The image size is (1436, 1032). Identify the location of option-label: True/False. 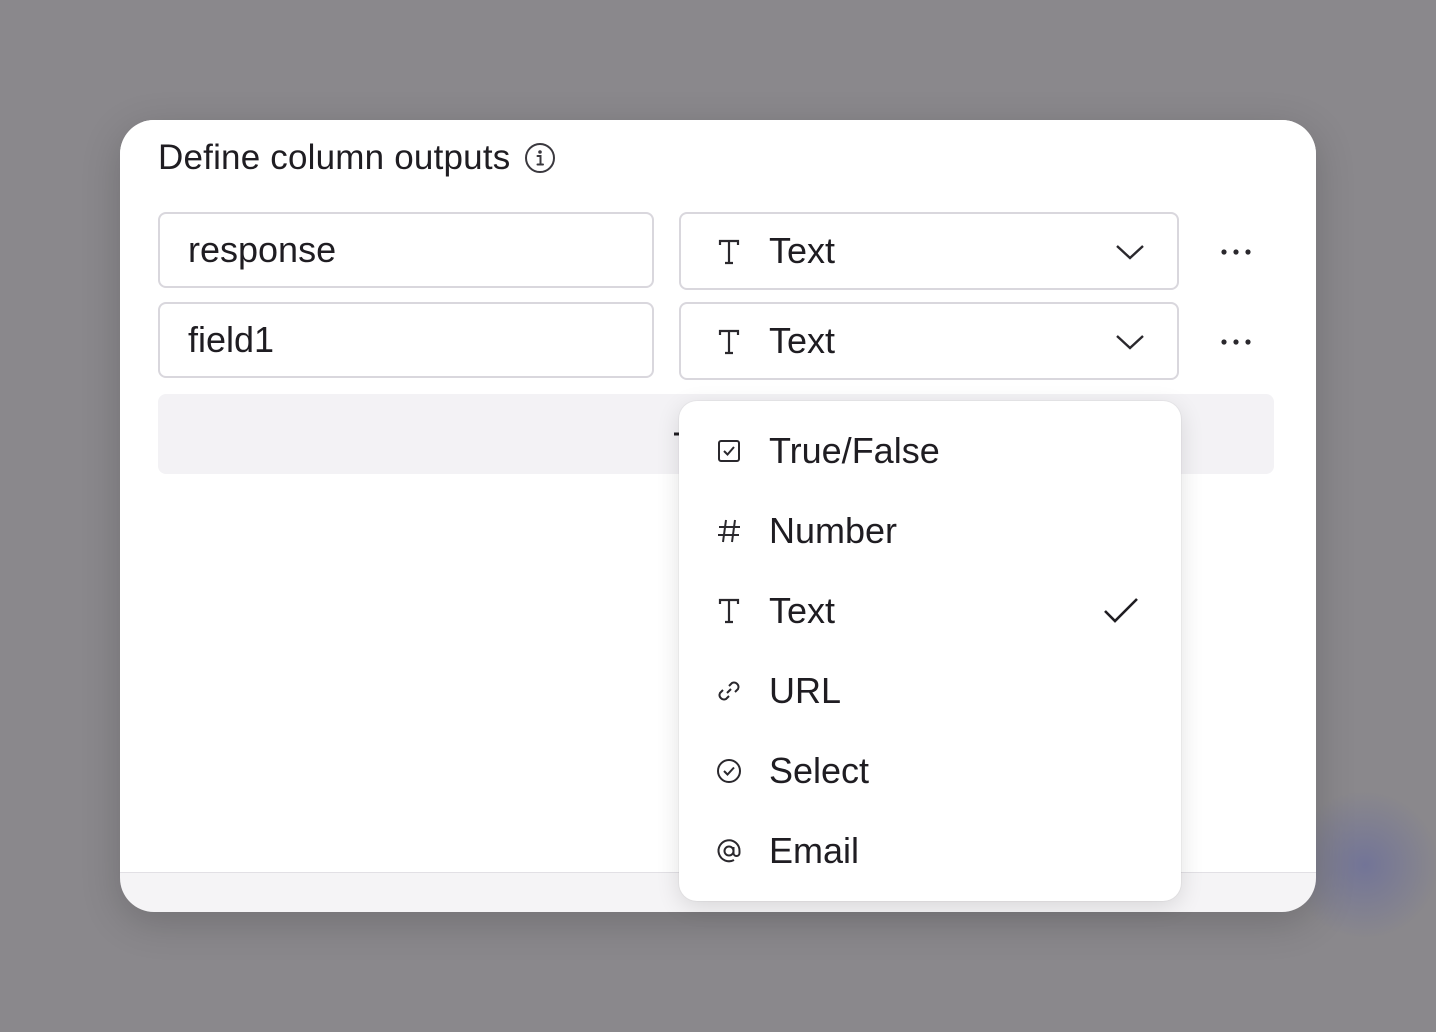
(854, 450).